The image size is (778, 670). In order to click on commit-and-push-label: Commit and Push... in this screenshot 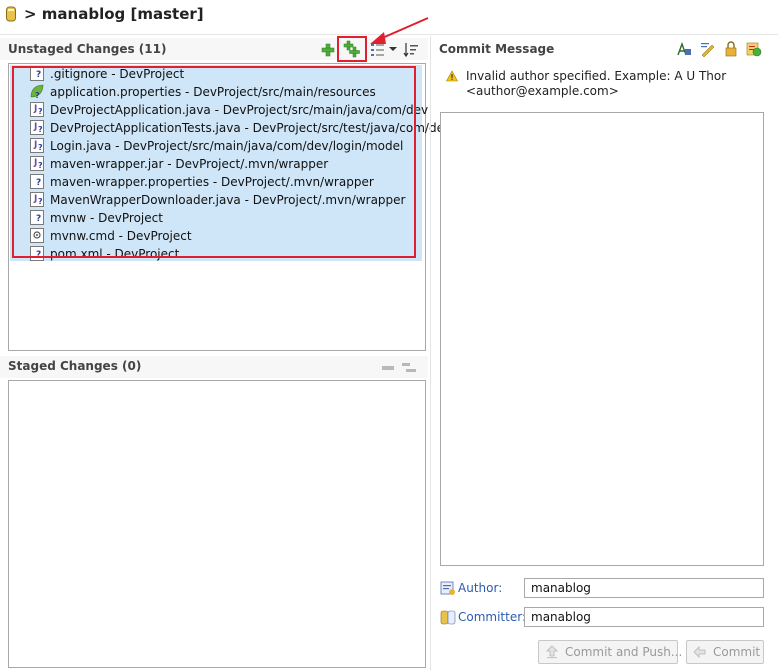, I will do `click(624, 652)`.